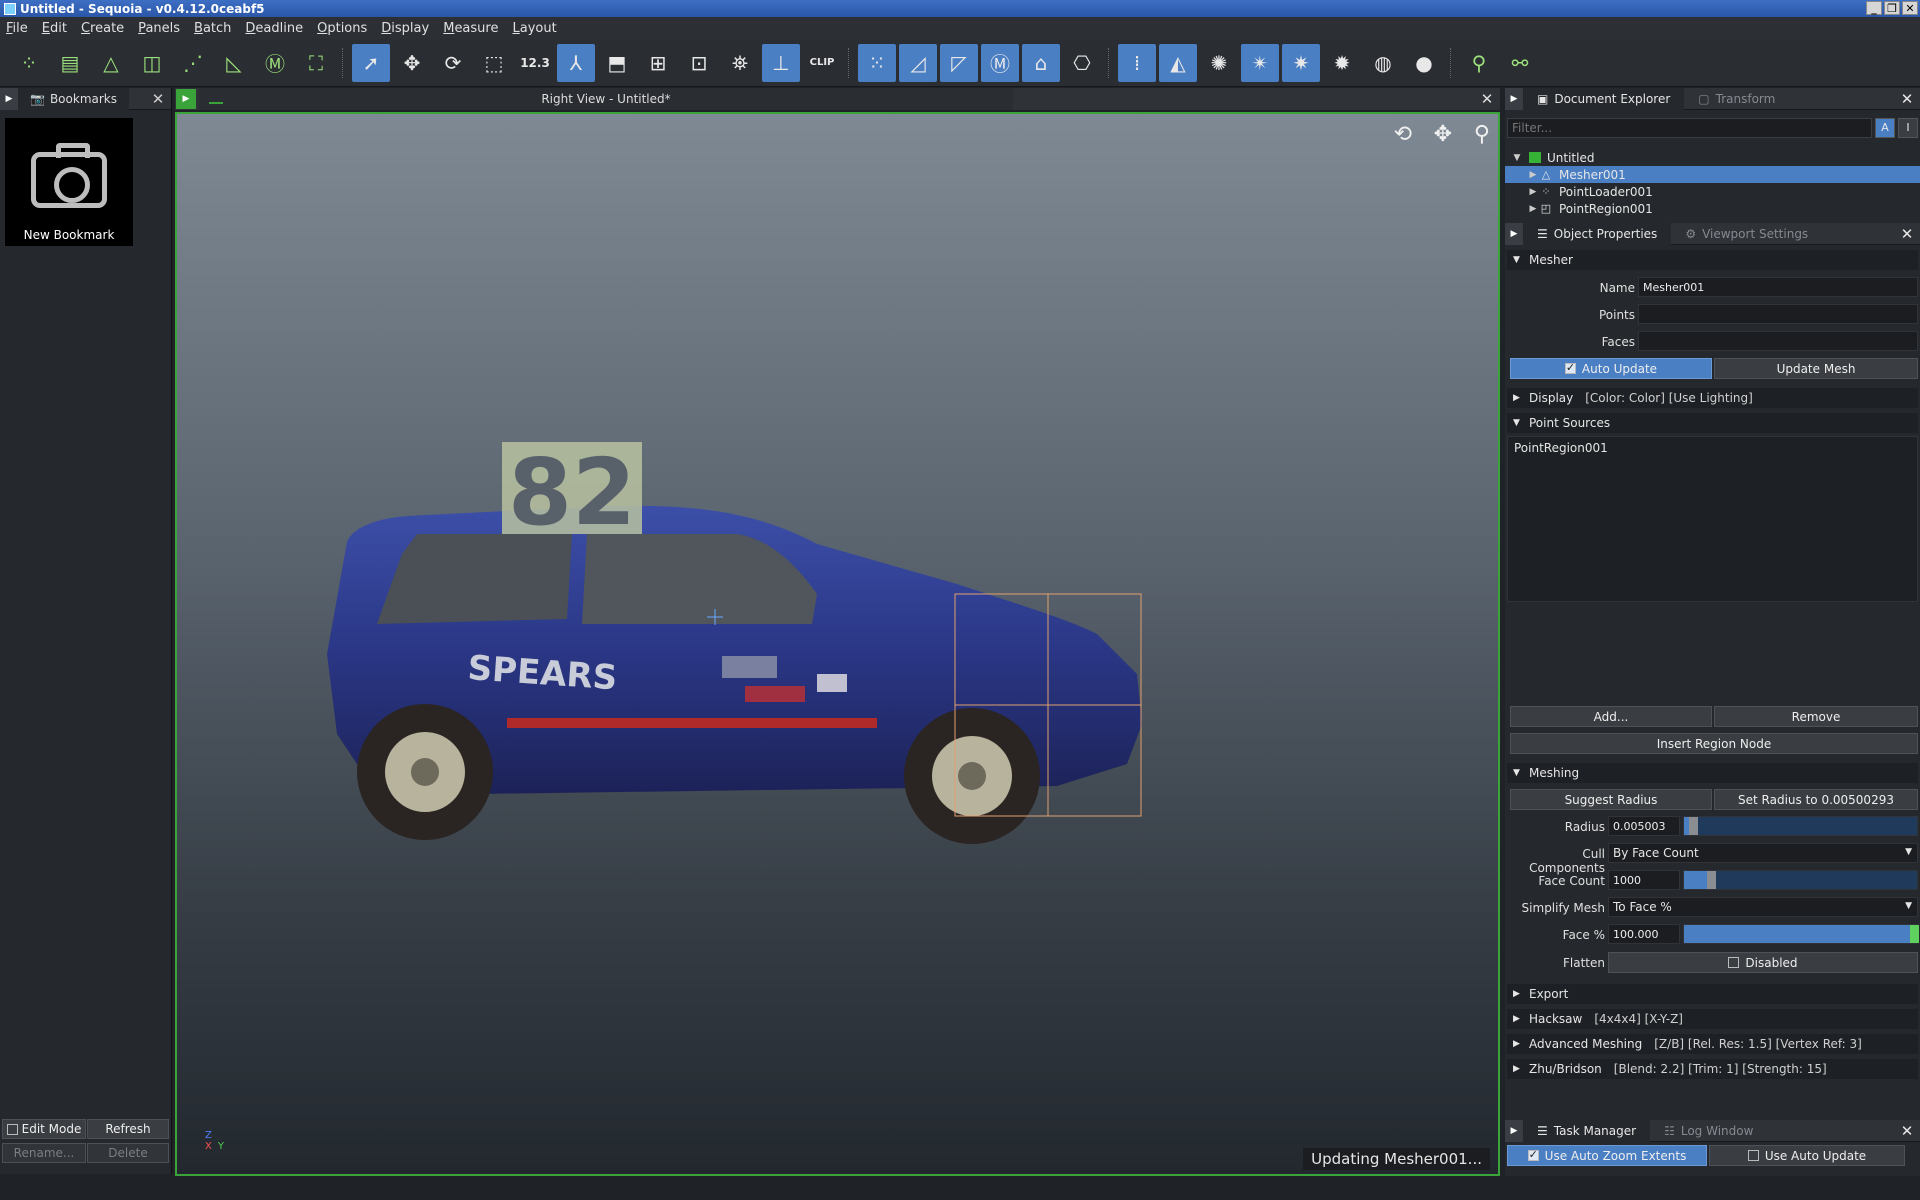  What do you see at coordinates (1746, 234) in the screenshot?
I see `tab-viewport-settings: ⚙ Viewport Settings` at bounding box center [1746, 234].